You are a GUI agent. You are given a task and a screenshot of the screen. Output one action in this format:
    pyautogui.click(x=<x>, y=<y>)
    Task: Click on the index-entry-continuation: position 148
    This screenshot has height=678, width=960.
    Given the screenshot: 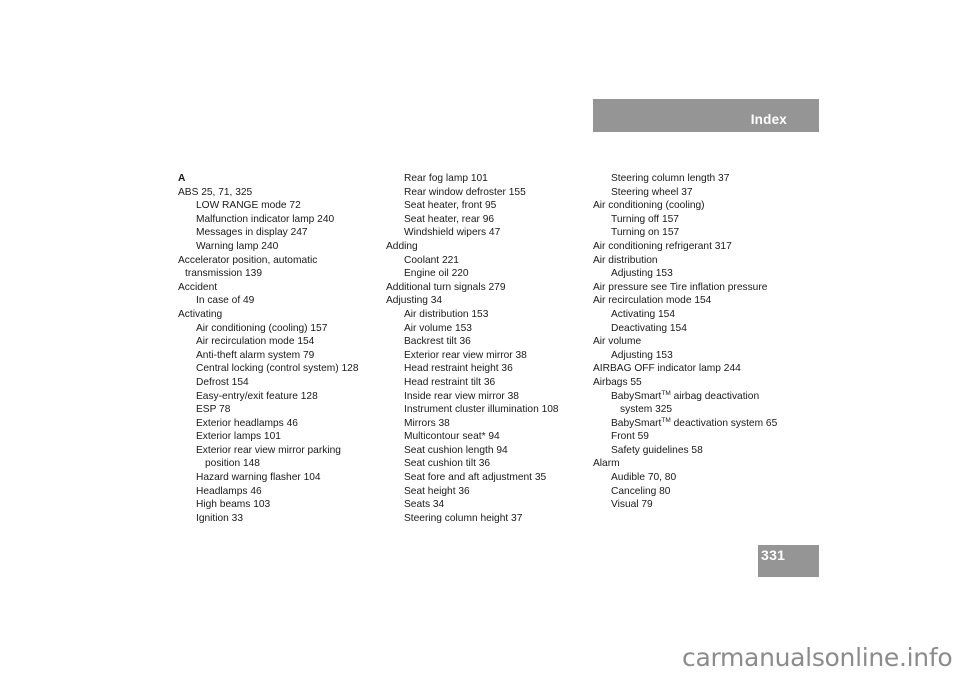 What is the action you would take?
    pyautogui.click(x=268, y=464)
    